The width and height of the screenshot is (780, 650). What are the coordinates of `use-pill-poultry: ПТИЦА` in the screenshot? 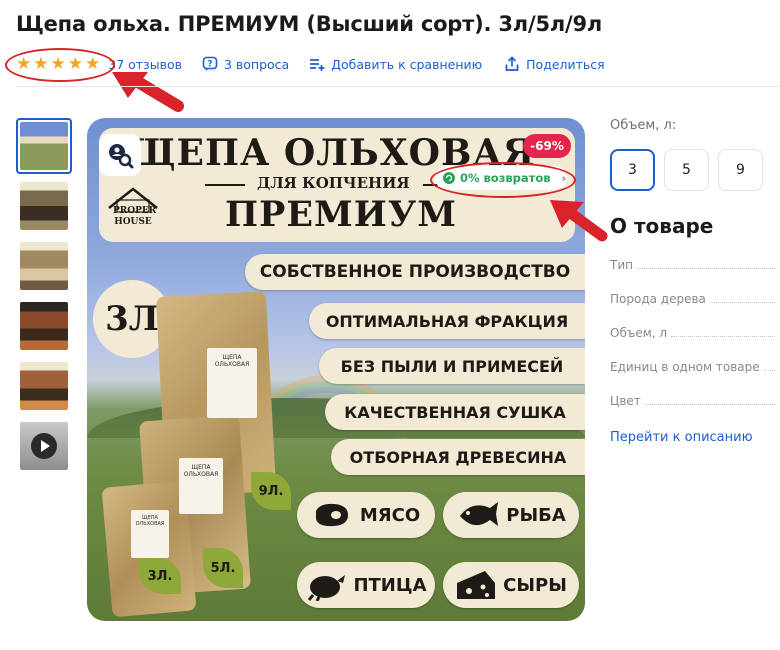 It's located at (366, 585).